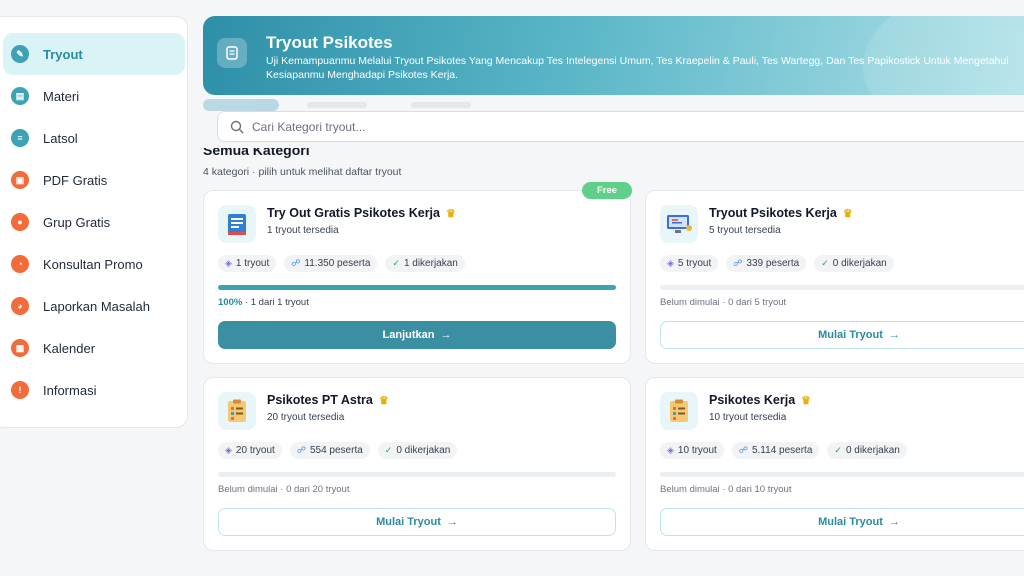 Image resolution: width=1024 pixels, height=576 pixels. What do you see at coordinates (417, 335) in the screenshot?
I see `continue-button: Lanjutkan →` at bounding box center [417, 335].